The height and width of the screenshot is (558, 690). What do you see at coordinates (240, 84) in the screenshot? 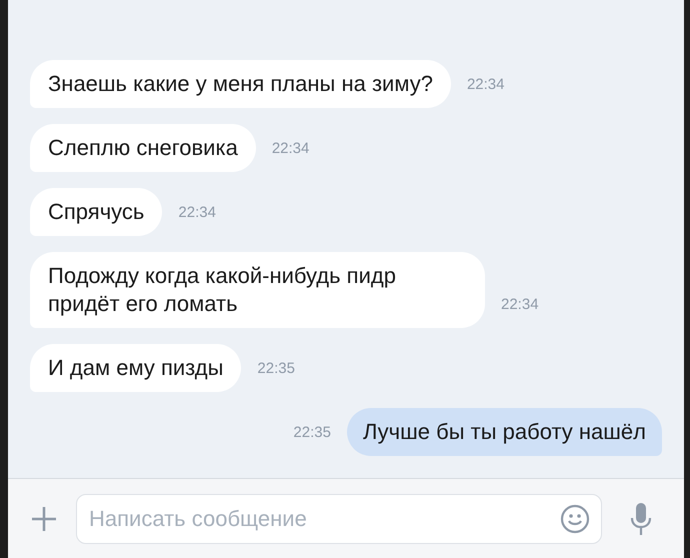
I see `message-bubble: Знаешь какие у меня планы на зиму?` at bounding box center [240, 84].